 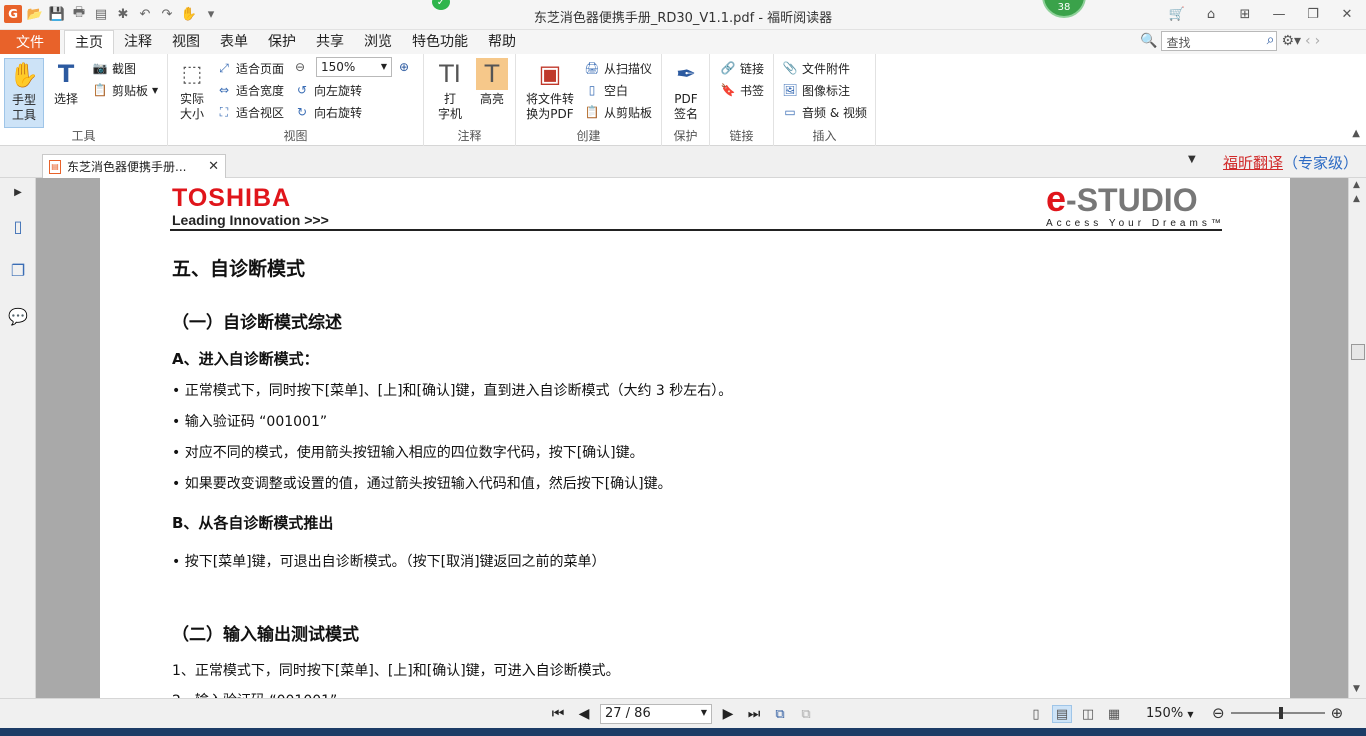 I want to click on actual-size-button: ⬚ 实际 大小, so click(x=192, y=90).